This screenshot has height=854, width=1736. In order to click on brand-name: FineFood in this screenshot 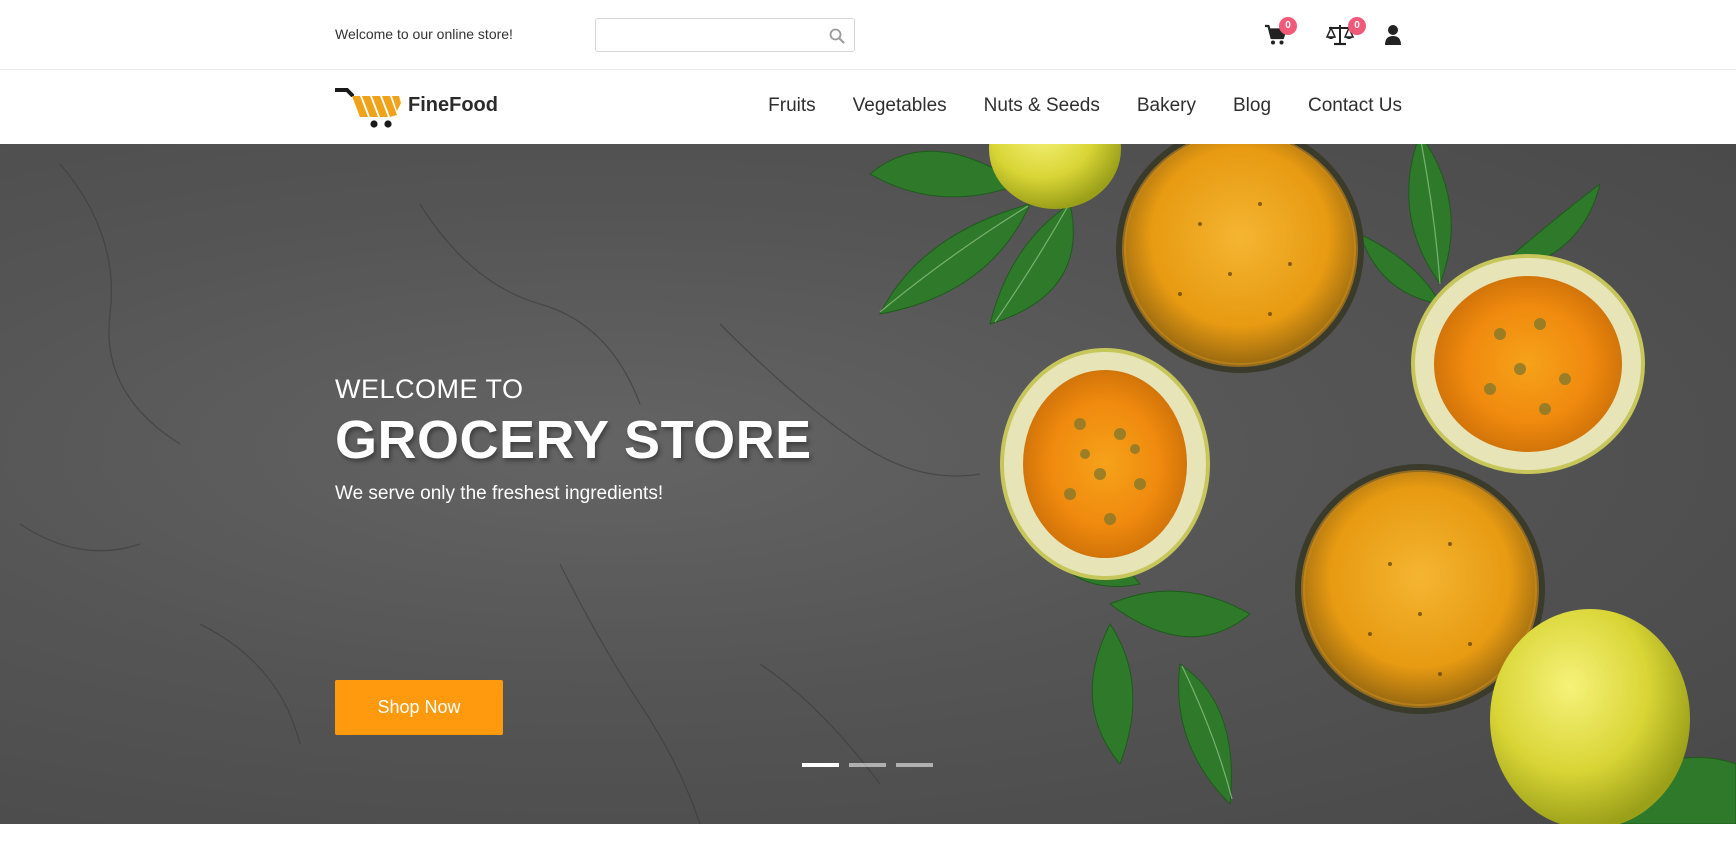, I will do `click(453, 105)`.